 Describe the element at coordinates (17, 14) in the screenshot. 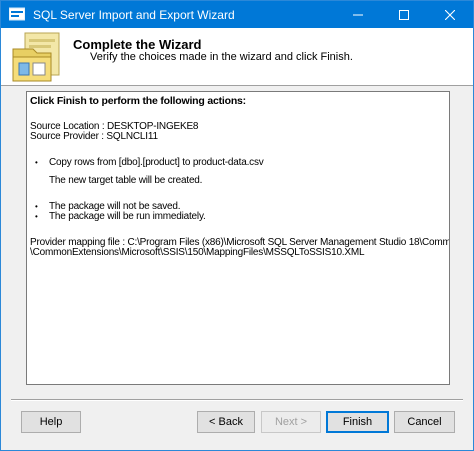

I see `app-icon` at that location.